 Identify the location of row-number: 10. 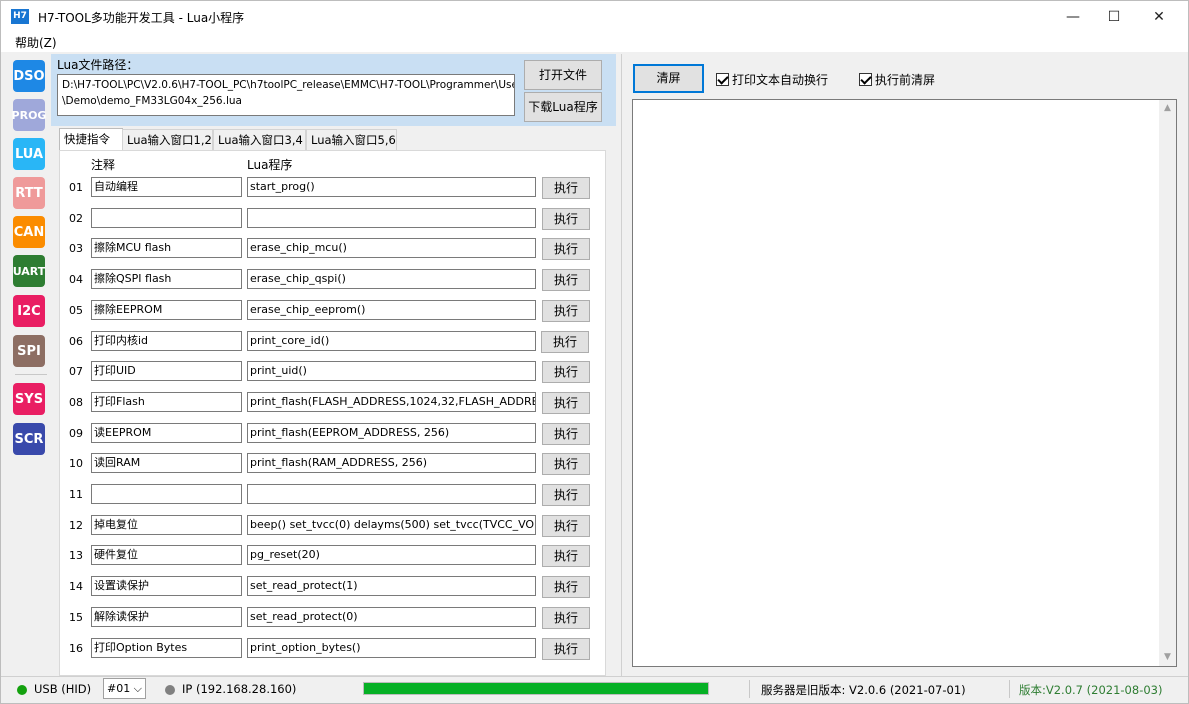
(76, 464).